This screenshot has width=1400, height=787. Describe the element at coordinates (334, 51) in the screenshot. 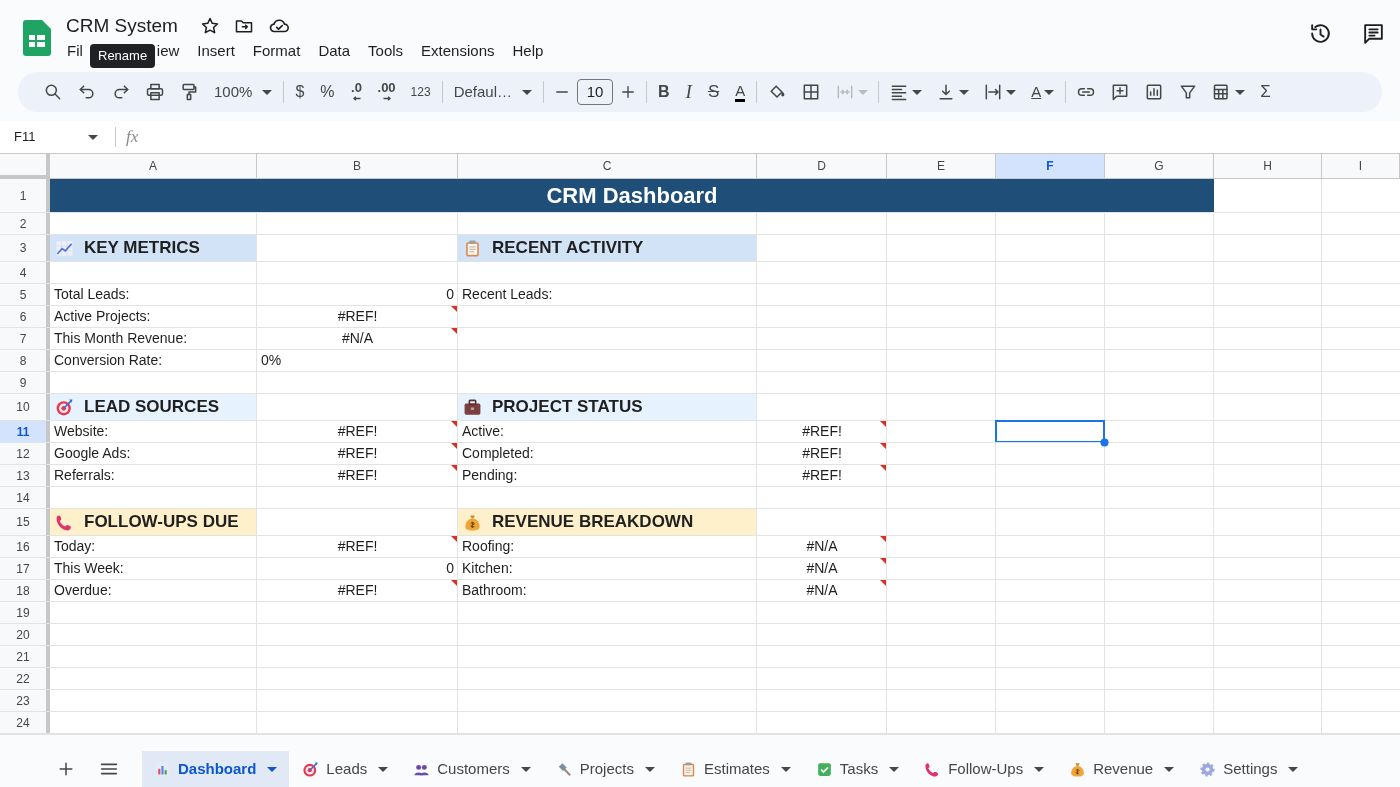

I see `menu-item: Data` at that location.